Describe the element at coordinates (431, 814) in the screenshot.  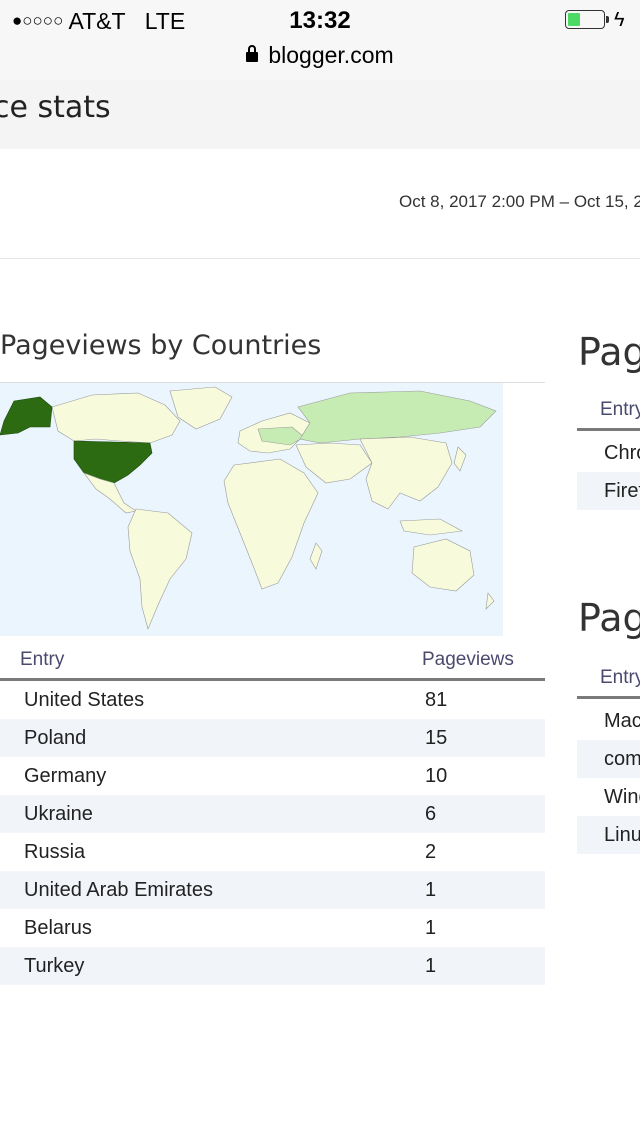
I see `row-pageviews: 6` at that location.